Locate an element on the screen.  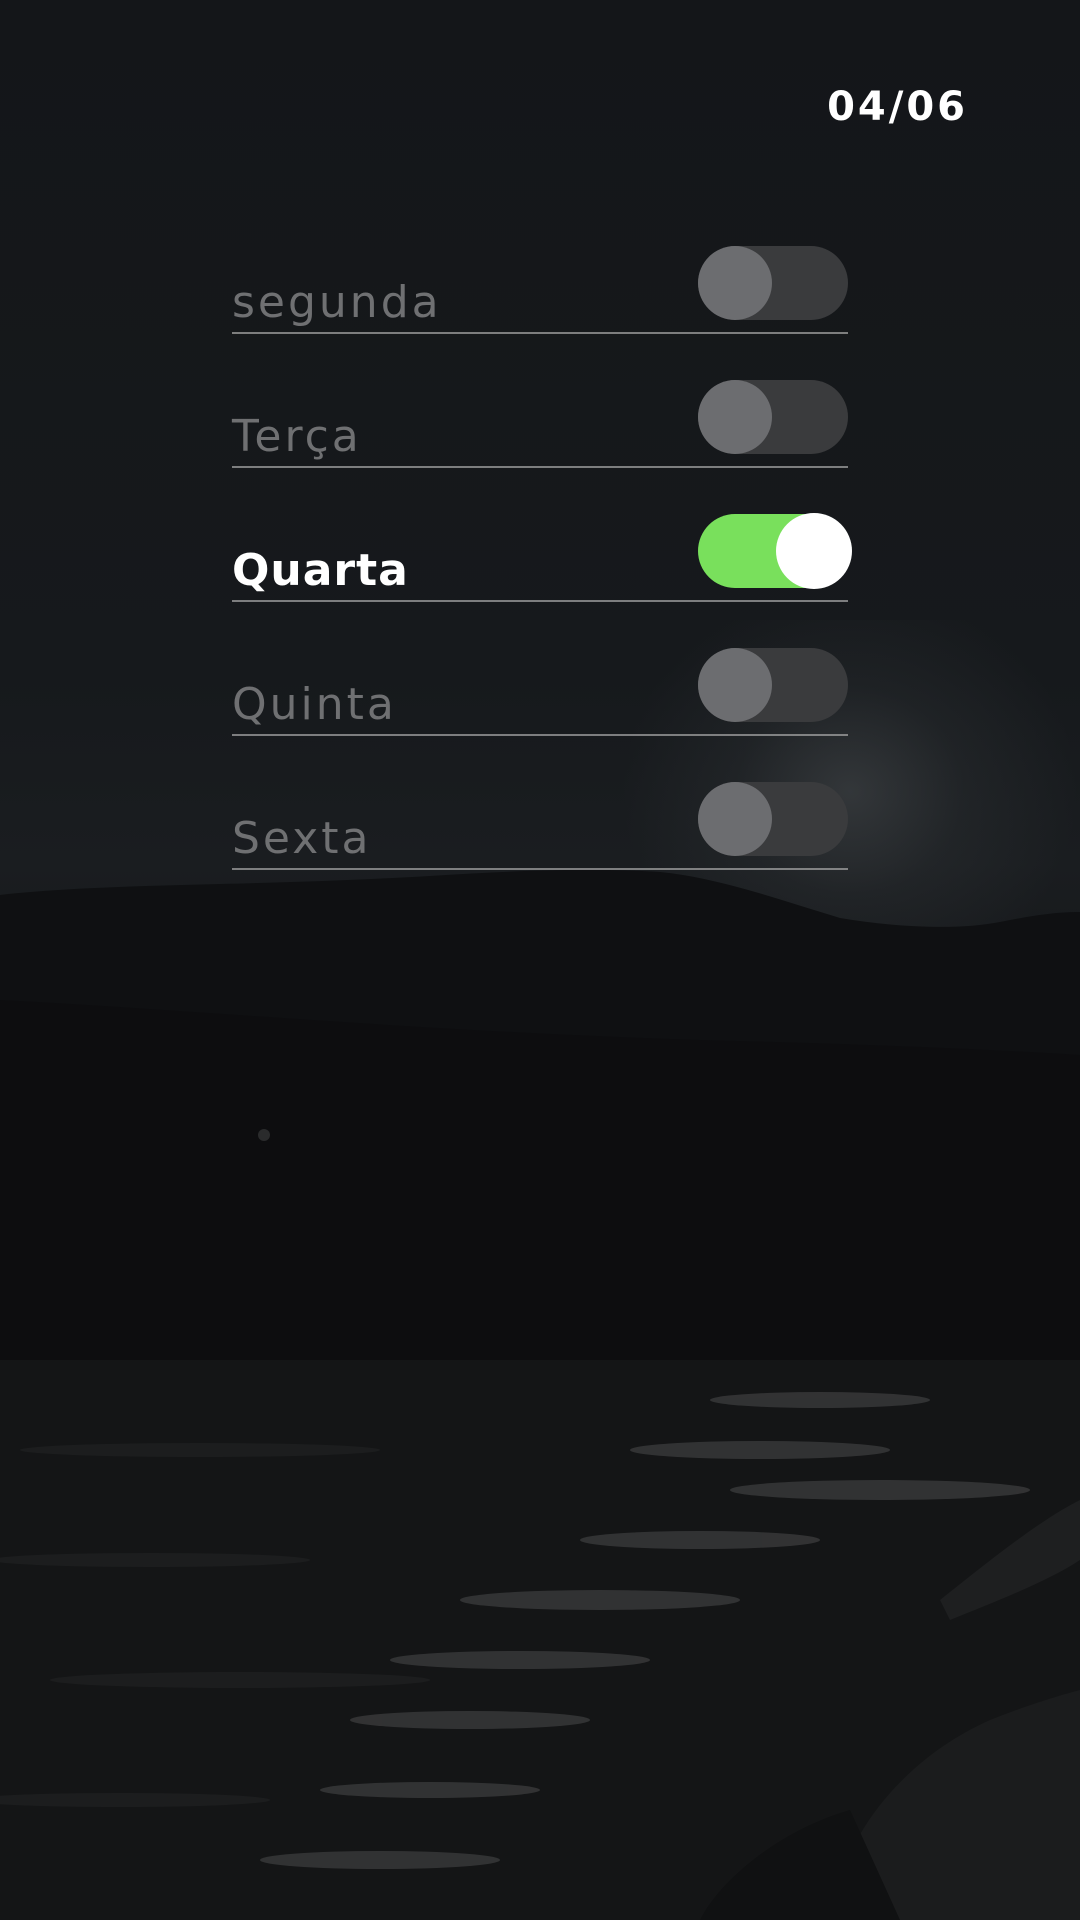
toggle-quarta is located at coordinates (775, 551).